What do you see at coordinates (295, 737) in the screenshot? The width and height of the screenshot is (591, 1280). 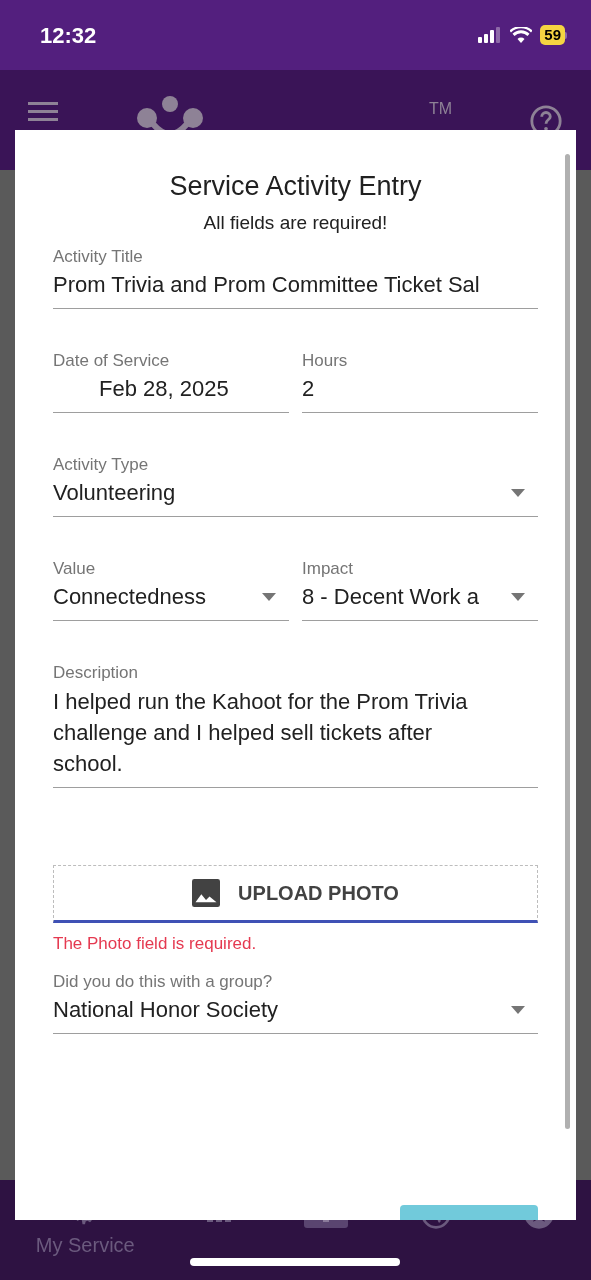 I see `textarea-input: I helped run the Kahoot for the Prom Trivia challenge and I helped sell tickets after school.` at bounding box center [295, 737].